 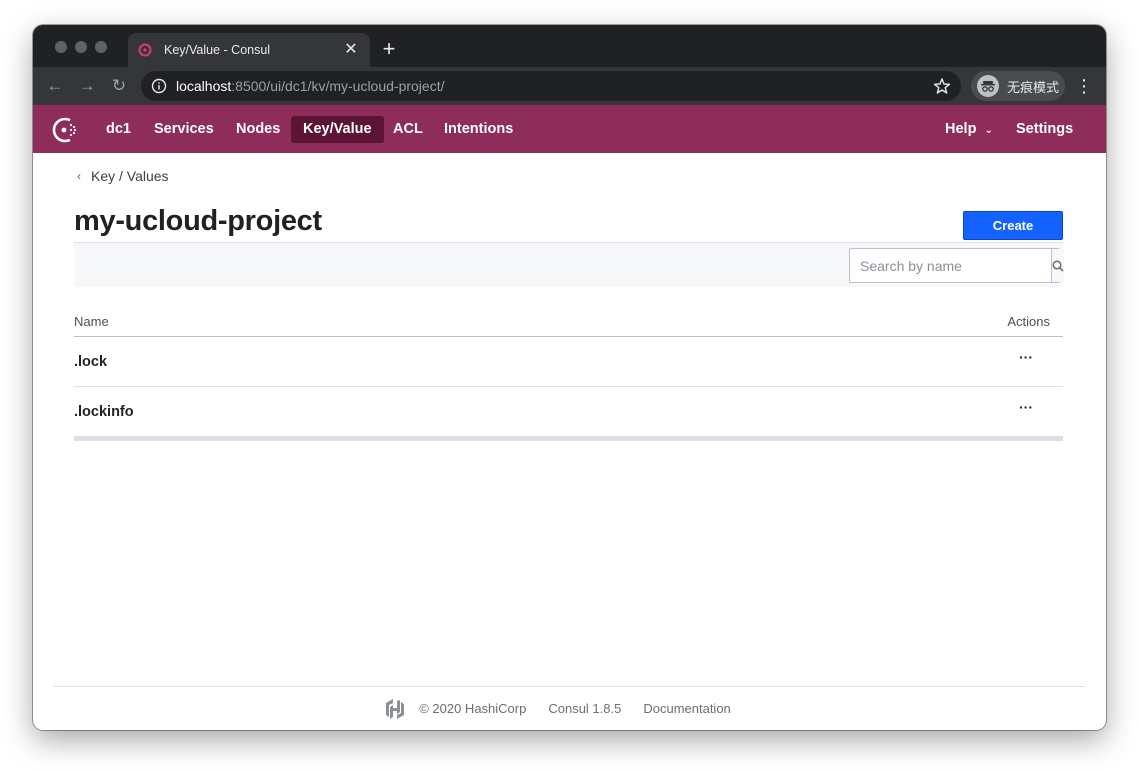 What do you see at coordinates (568, 439) in the screenshot?
I see `table-bottom-border` at bounding box center [568, 439].